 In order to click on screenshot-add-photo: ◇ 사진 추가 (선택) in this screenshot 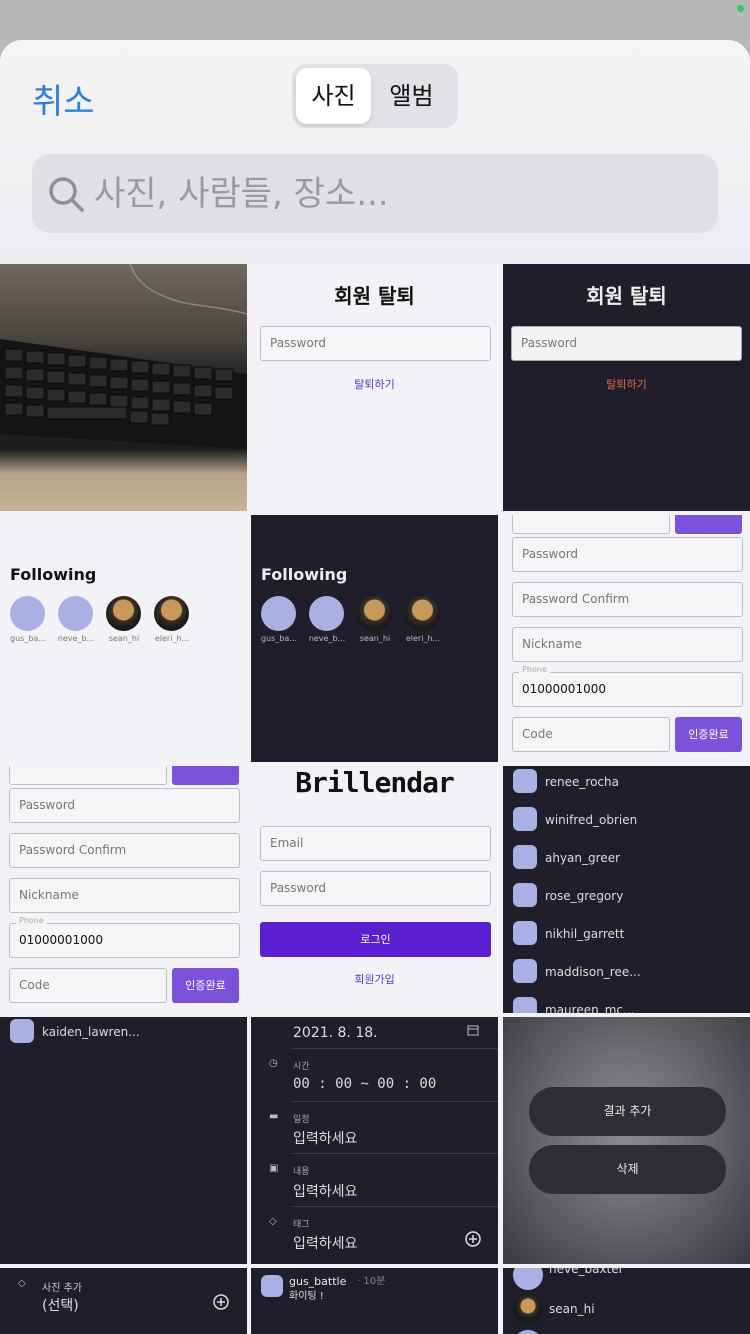, I will do `click(123, 1301)`.